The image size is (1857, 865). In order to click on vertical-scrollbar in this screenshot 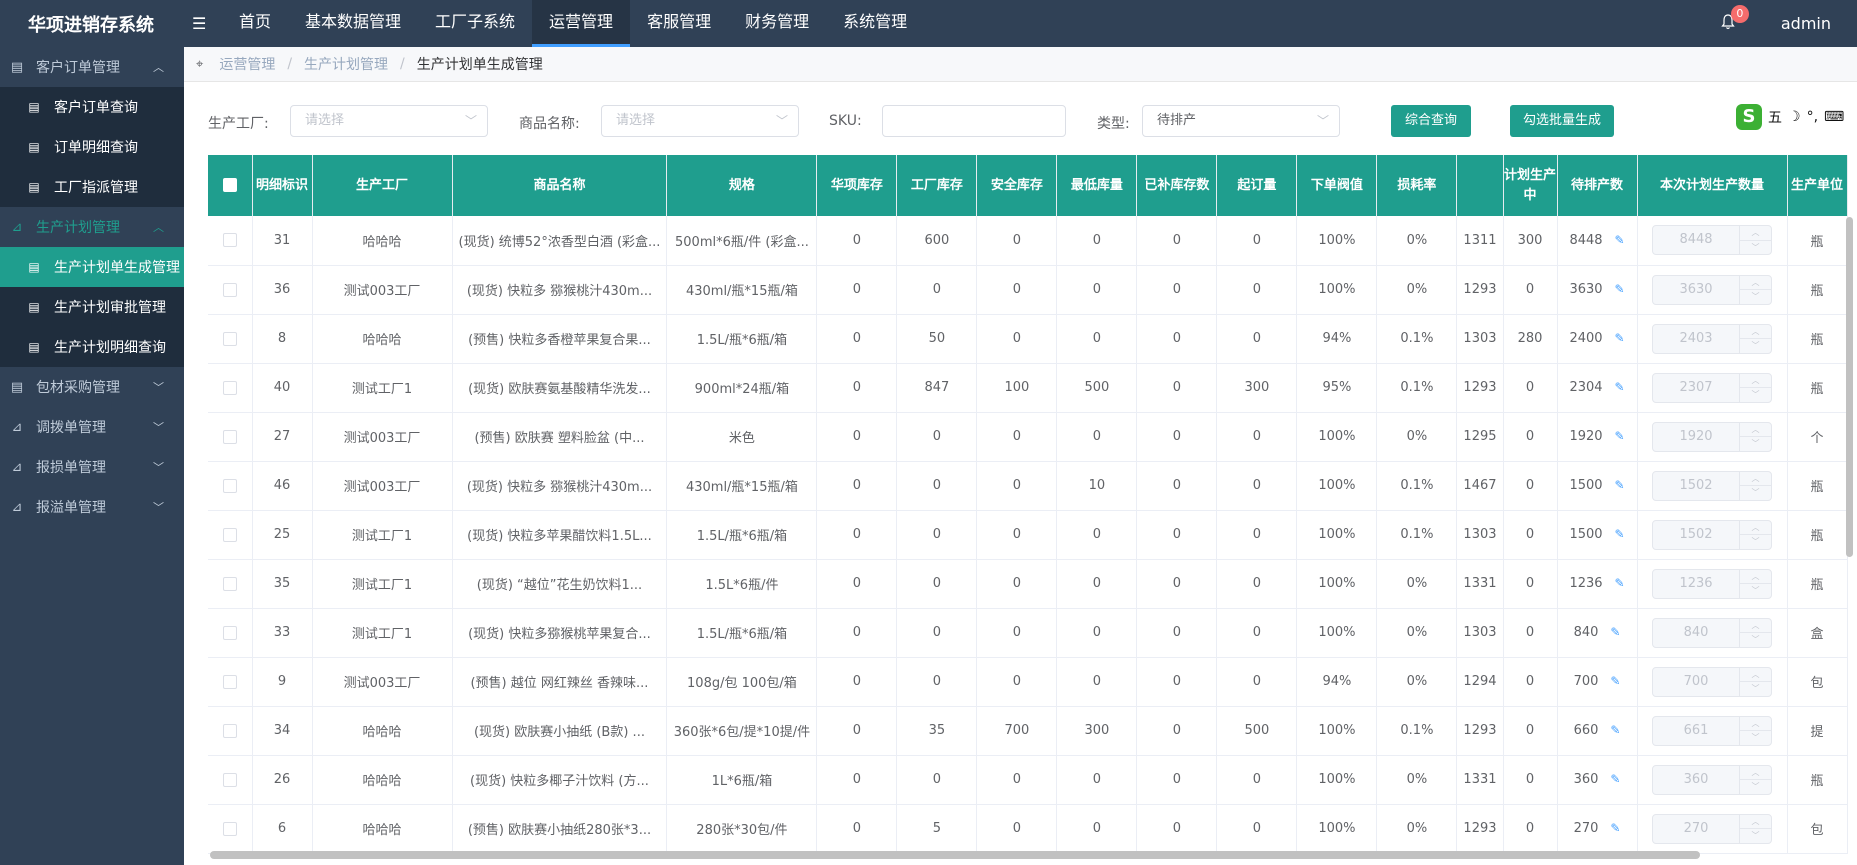, I will do `click(1849, 387)`.